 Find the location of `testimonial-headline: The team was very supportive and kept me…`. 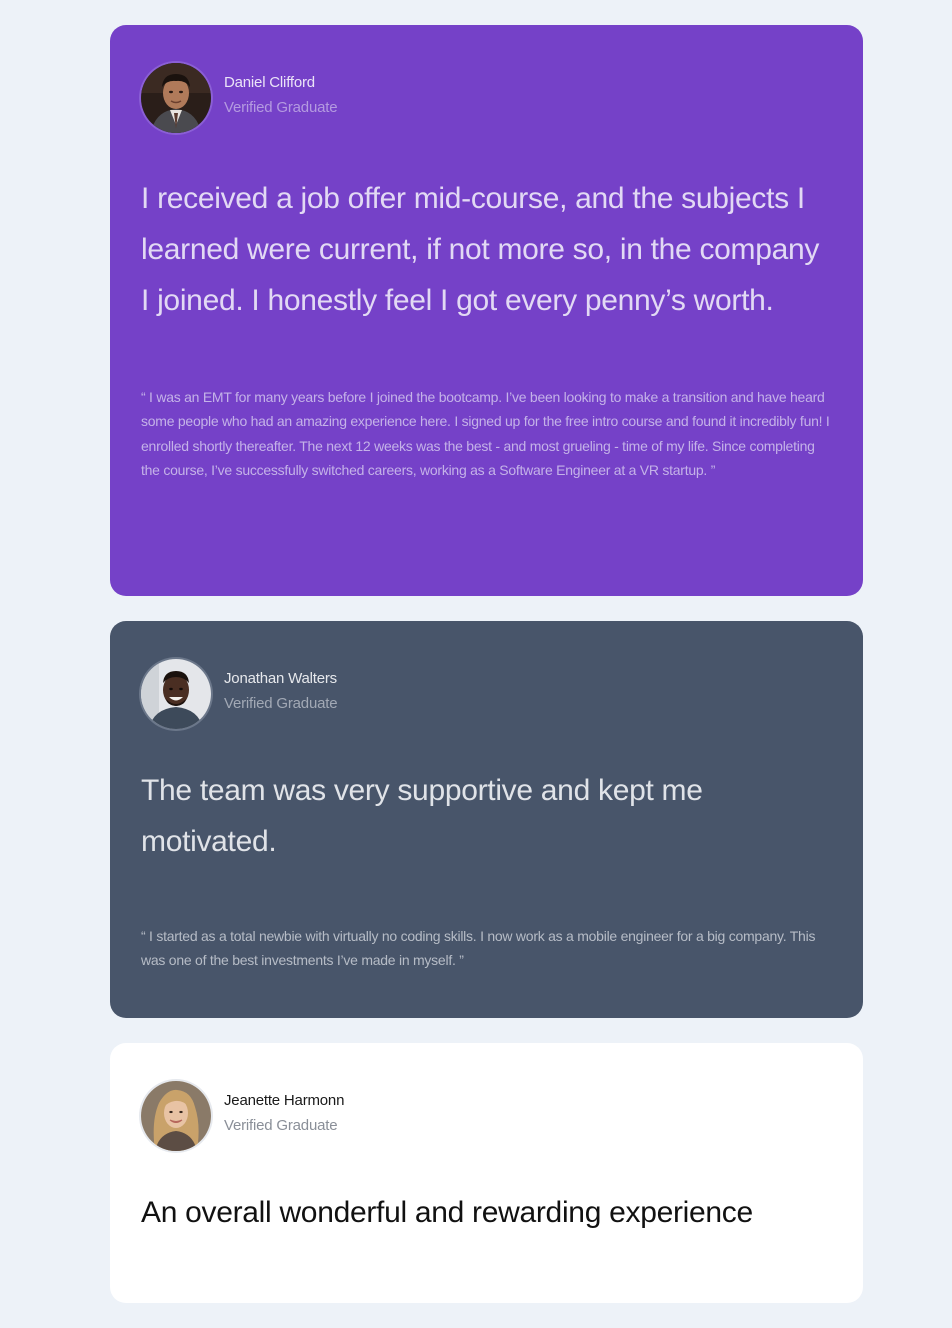

testimonial-headline: The team was very supportive and kept me… is located at coordinates (422, 816).